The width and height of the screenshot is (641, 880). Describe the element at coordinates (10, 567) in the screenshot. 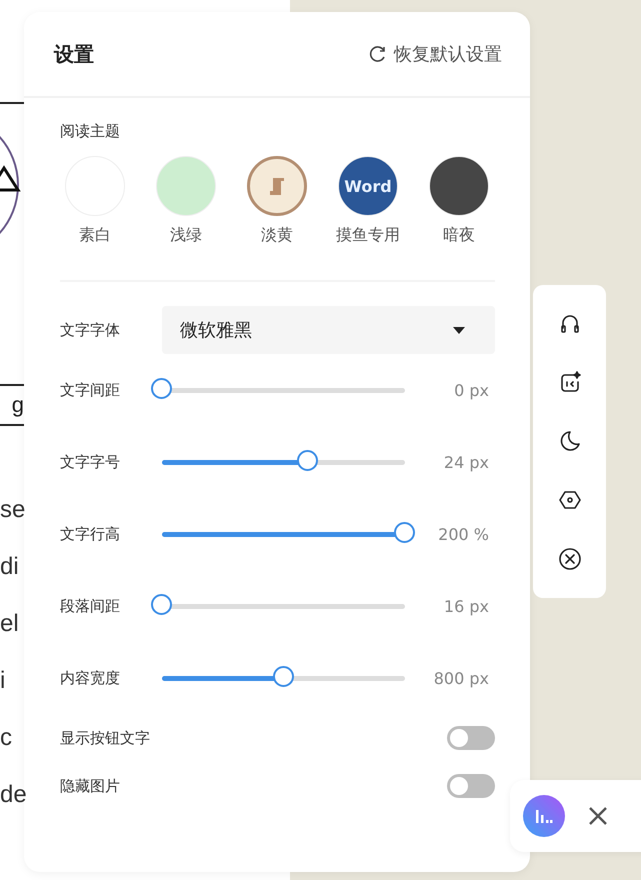

I see `text-fragment: di` at that location.